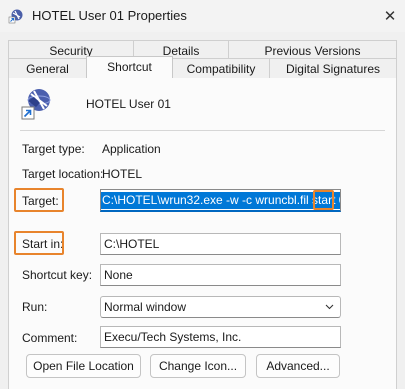  What do you see at coordinates (53, 149) in the screenshot?
I see `target-type-label: Target type:` at bounding box center [53, 149].